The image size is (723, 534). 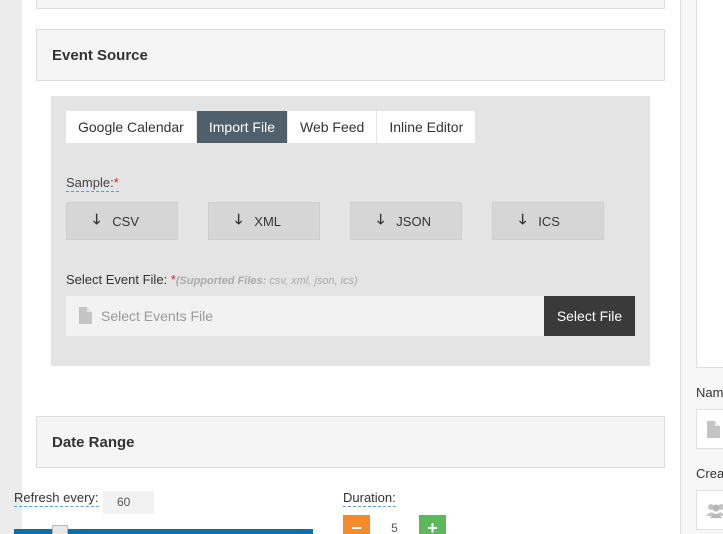 I want to click on sample-ics-button: 🡓 ICS, so click(x=548, y=221).